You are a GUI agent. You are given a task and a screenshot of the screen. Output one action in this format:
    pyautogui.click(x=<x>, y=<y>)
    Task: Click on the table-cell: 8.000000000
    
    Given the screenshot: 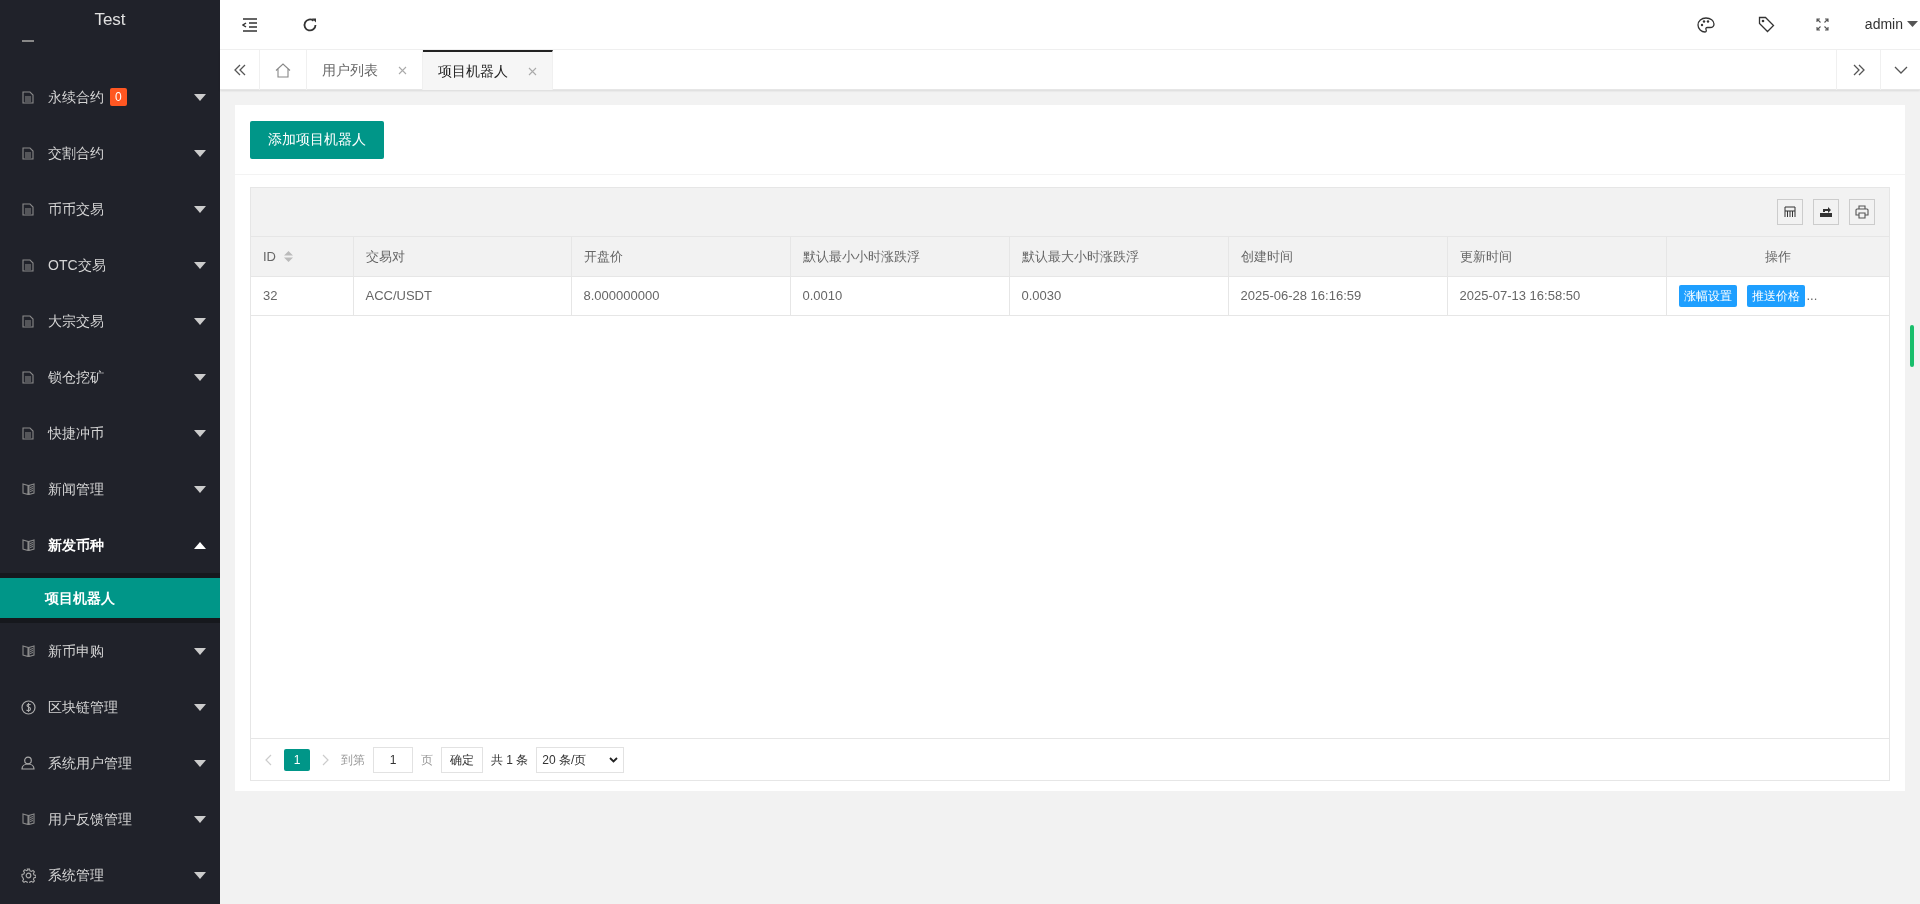 What is the action you would take?
    pyautogui.click(x=621, y=295)
    